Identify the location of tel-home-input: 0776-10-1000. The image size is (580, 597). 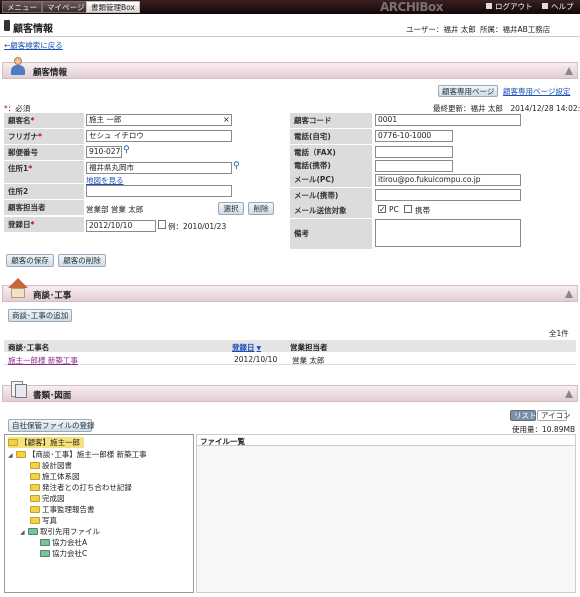
(414, 136).